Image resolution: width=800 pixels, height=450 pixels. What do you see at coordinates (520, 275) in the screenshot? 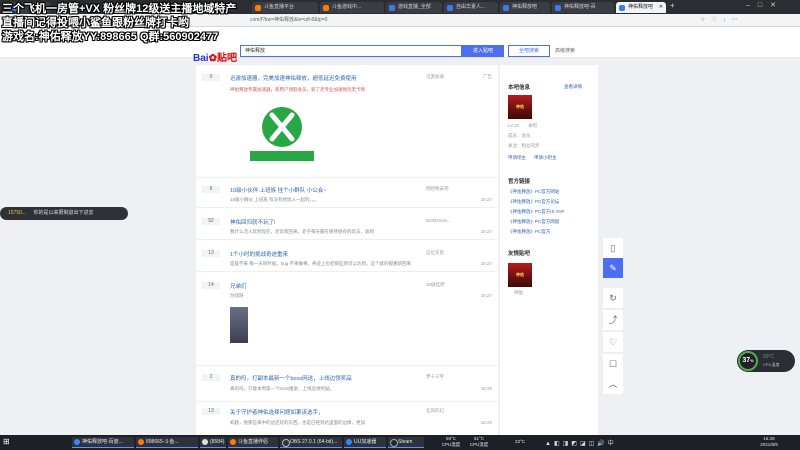
I see `friend-forum-cover: 神佑` at bounding box center [520, 275].